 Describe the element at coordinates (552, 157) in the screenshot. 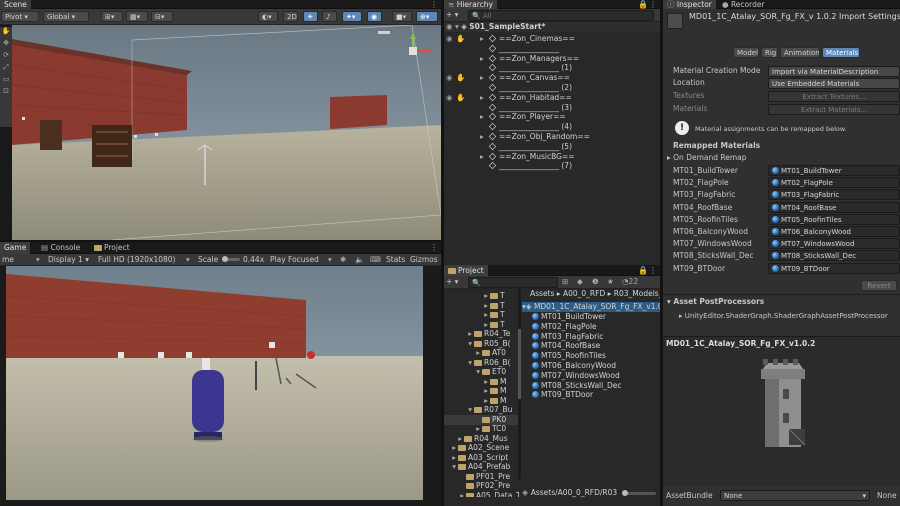

I see `hierarchy-item: ▸ ==Zon_MusicBG==` at that location.